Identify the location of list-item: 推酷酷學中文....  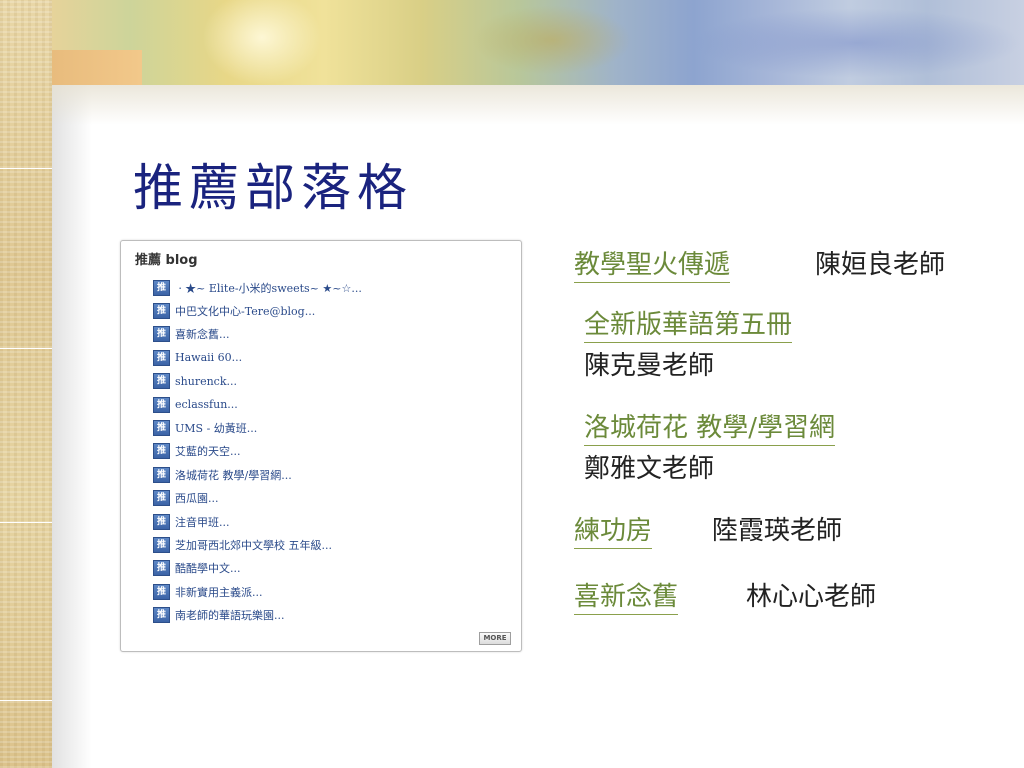
(257, 568).